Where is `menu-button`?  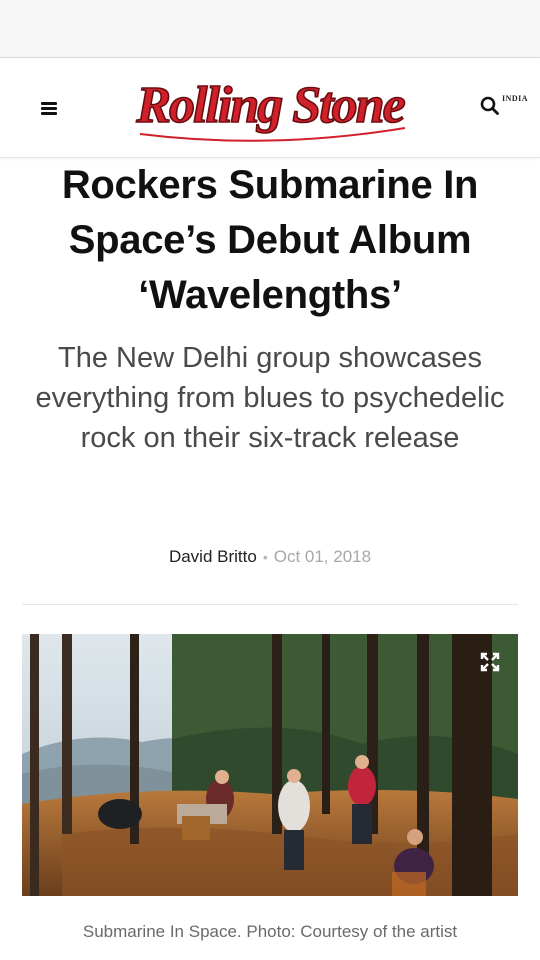
menu-button is located at coordinates (51, 108).